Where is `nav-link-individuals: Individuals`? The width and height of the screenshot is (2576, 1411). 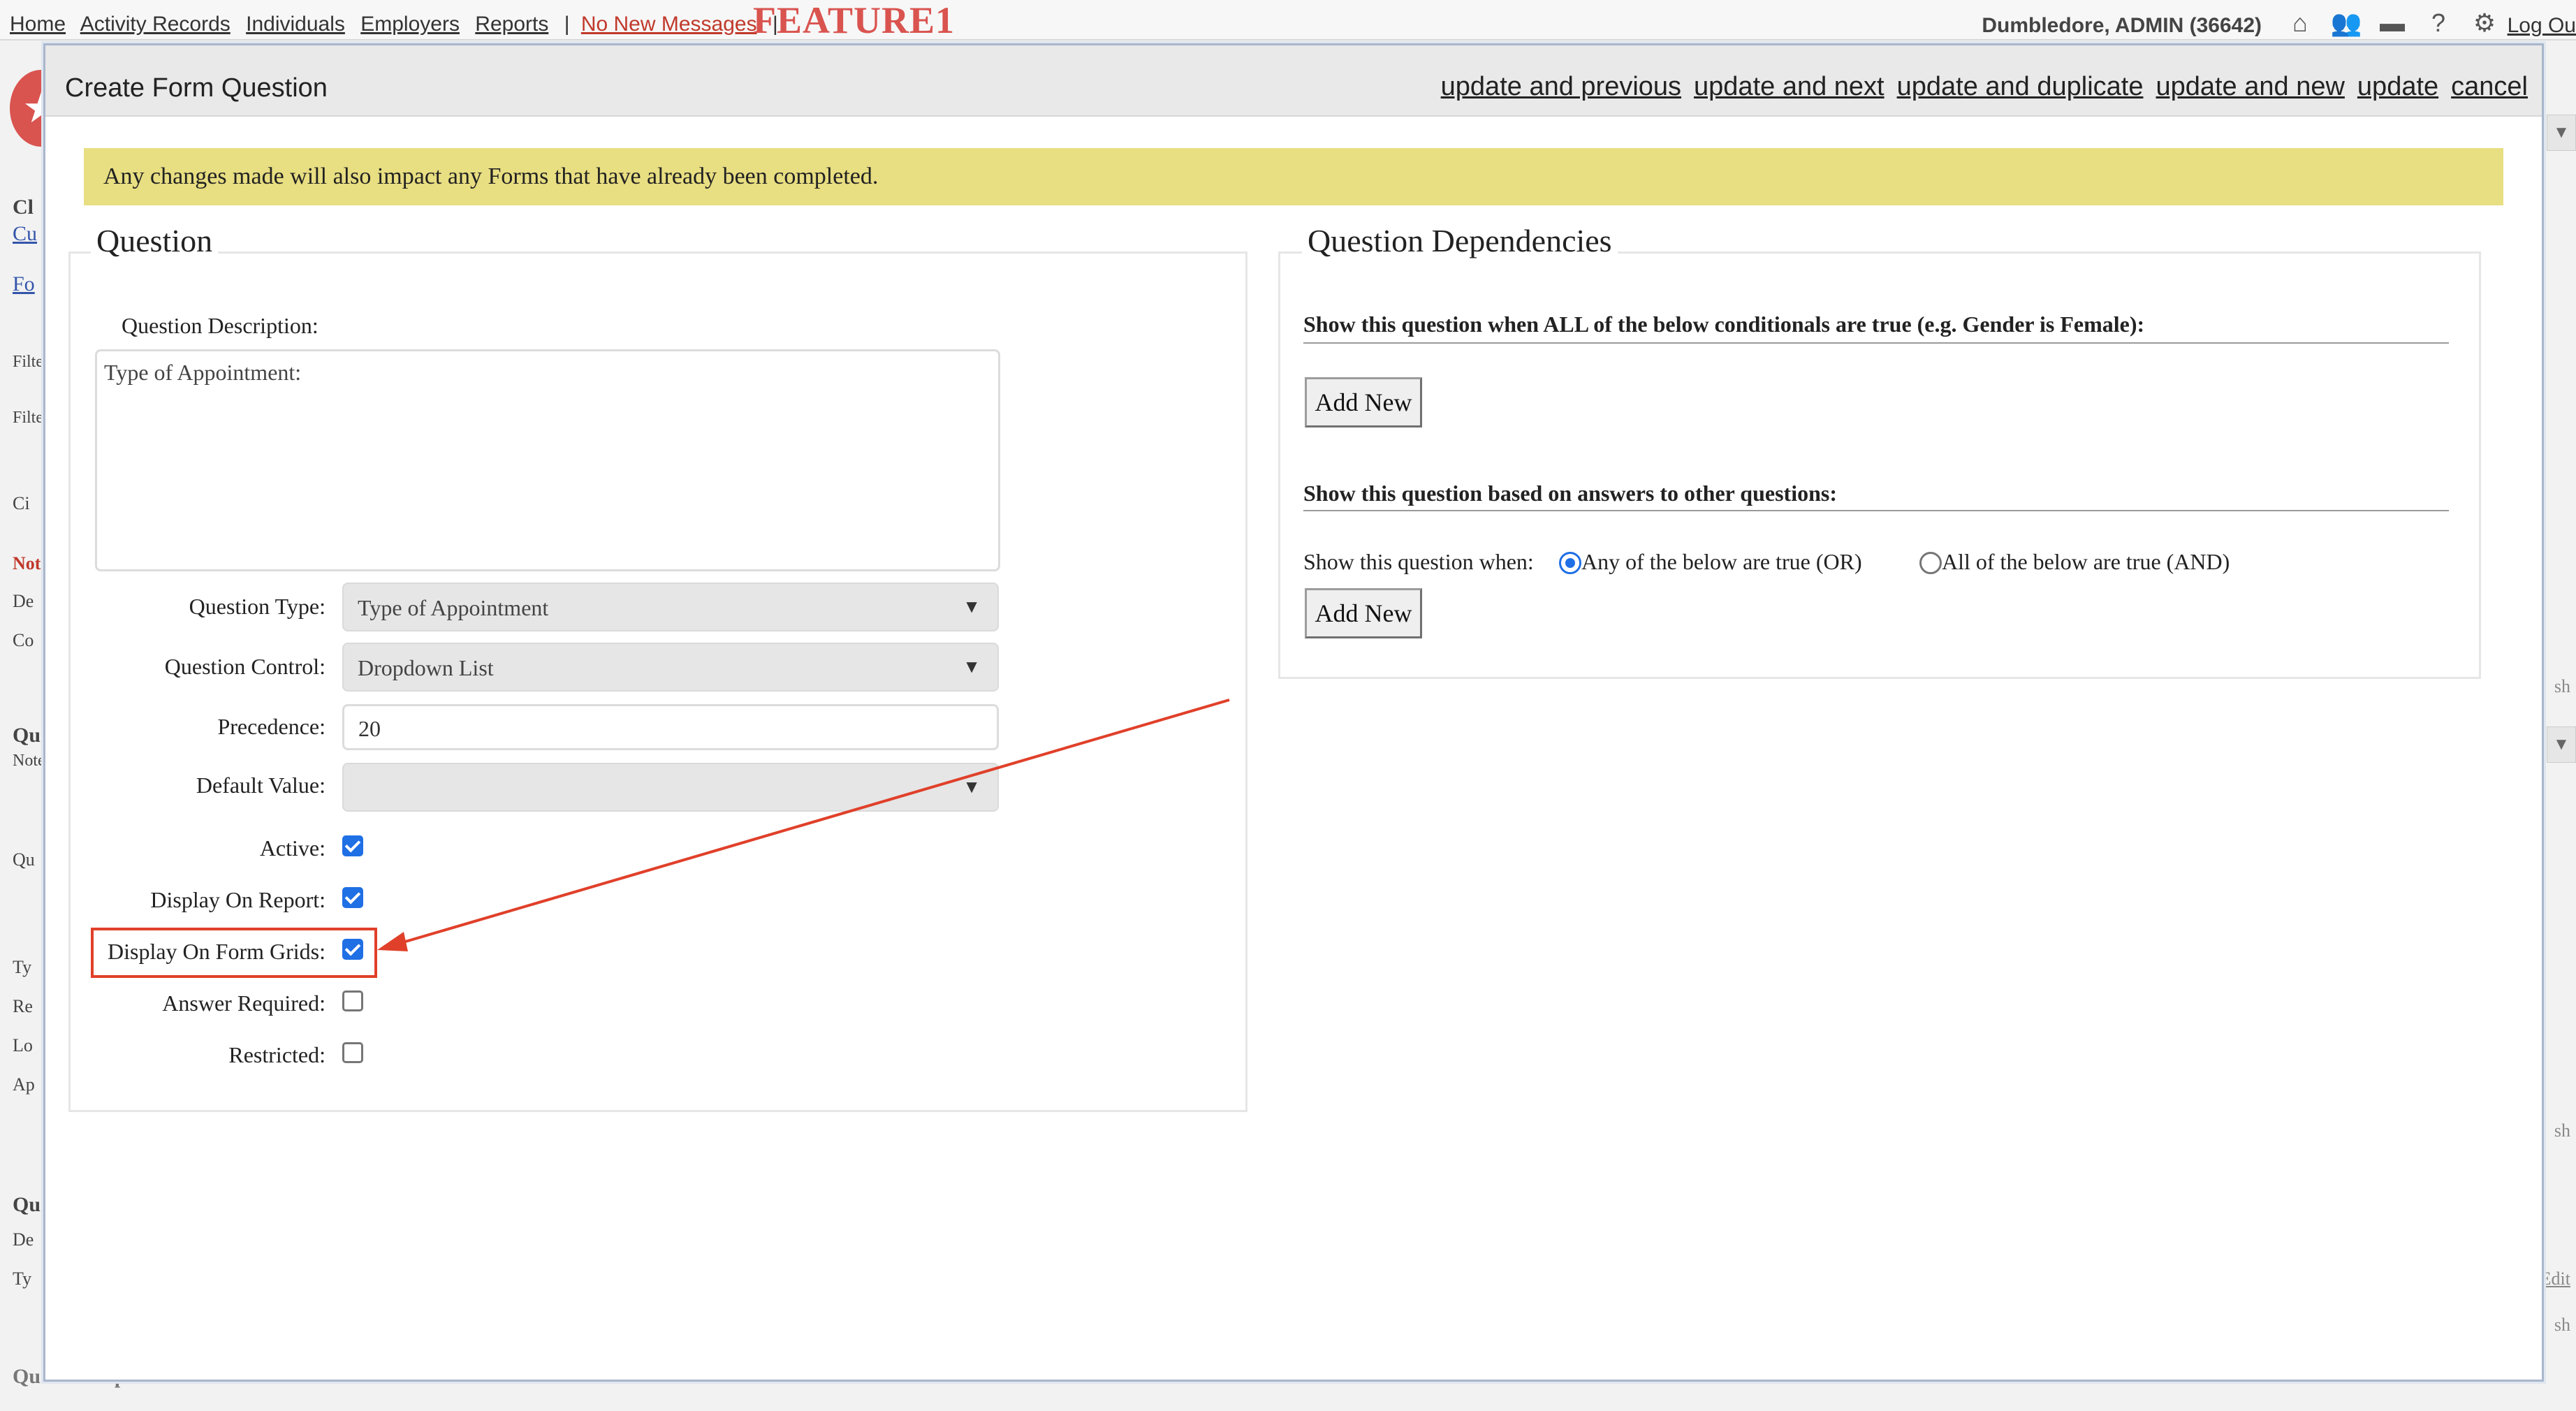
nav-link-individuals: Individuals is located at coordinates (295, 24).